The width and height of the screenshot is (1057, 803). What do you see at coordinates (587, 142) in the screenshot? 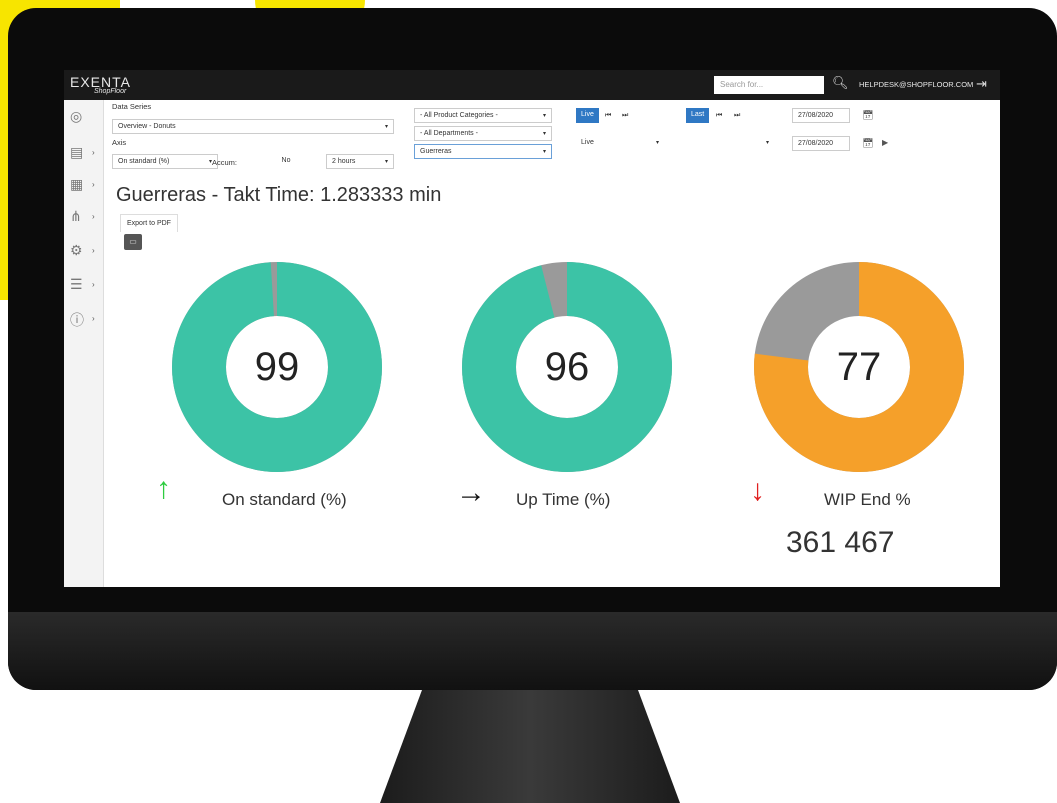
I see `live-select-value: Live` at bounding box center [587, 142].